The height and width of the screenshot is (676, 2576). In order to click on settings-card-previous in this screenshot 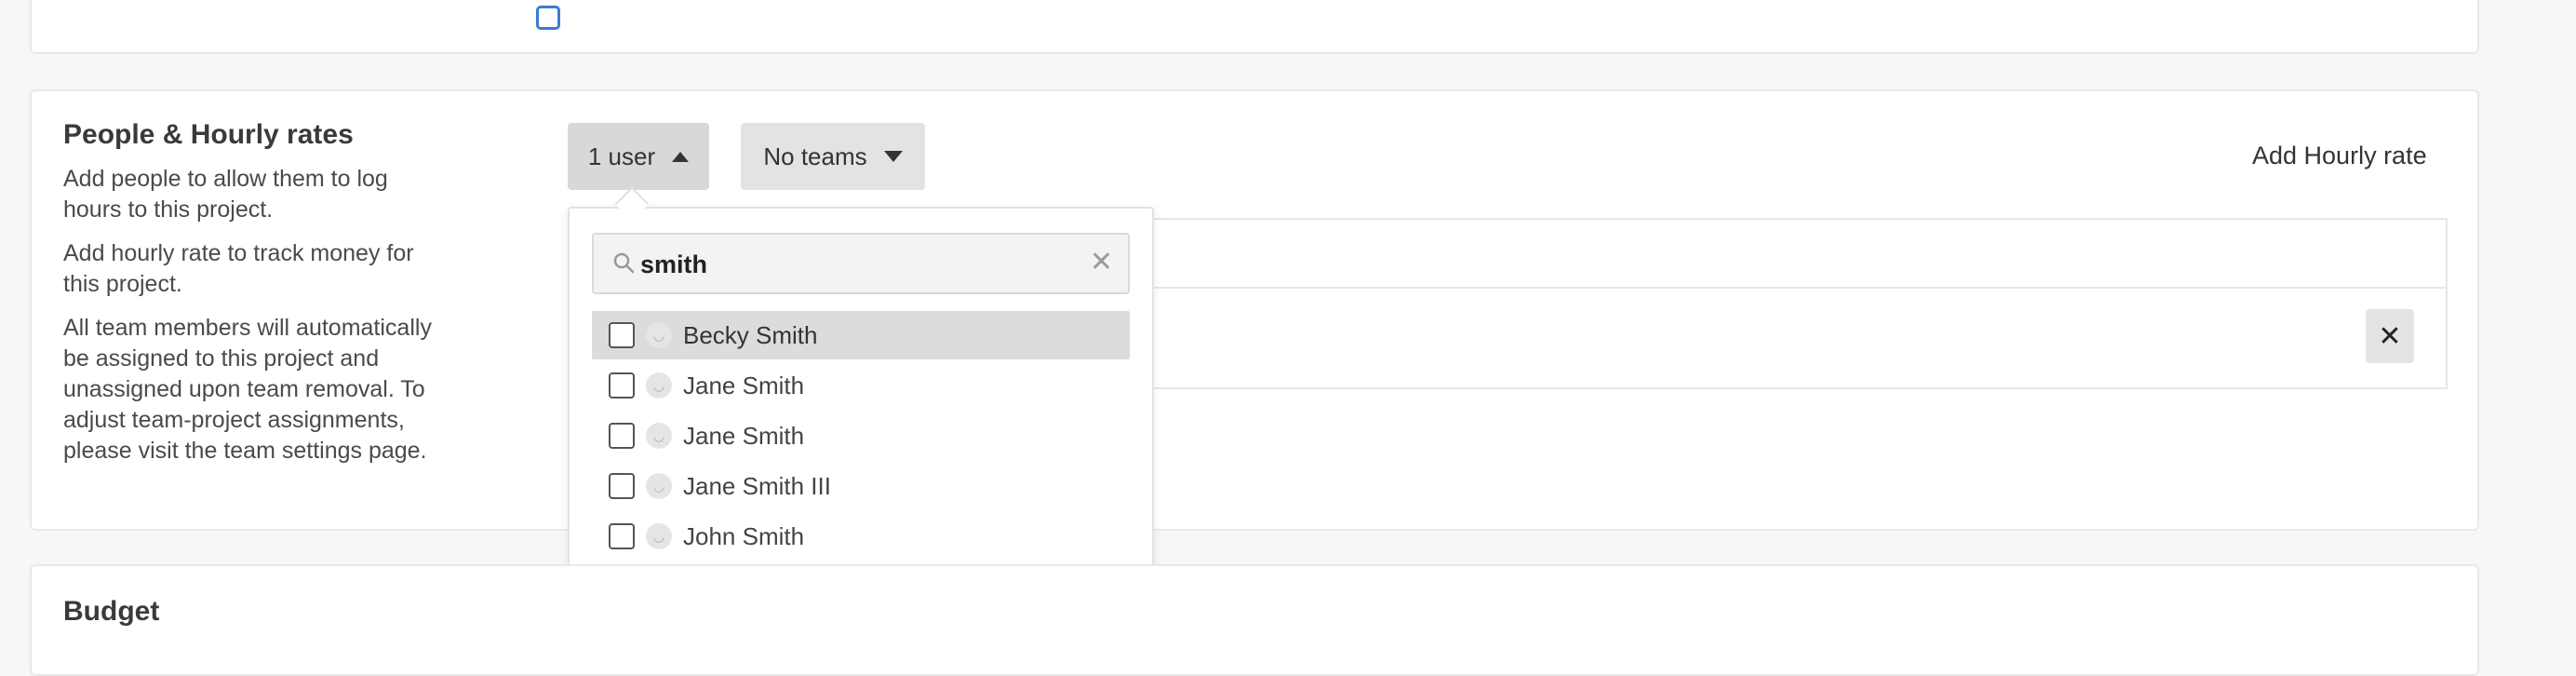, I will do `click(1254, 27)`.